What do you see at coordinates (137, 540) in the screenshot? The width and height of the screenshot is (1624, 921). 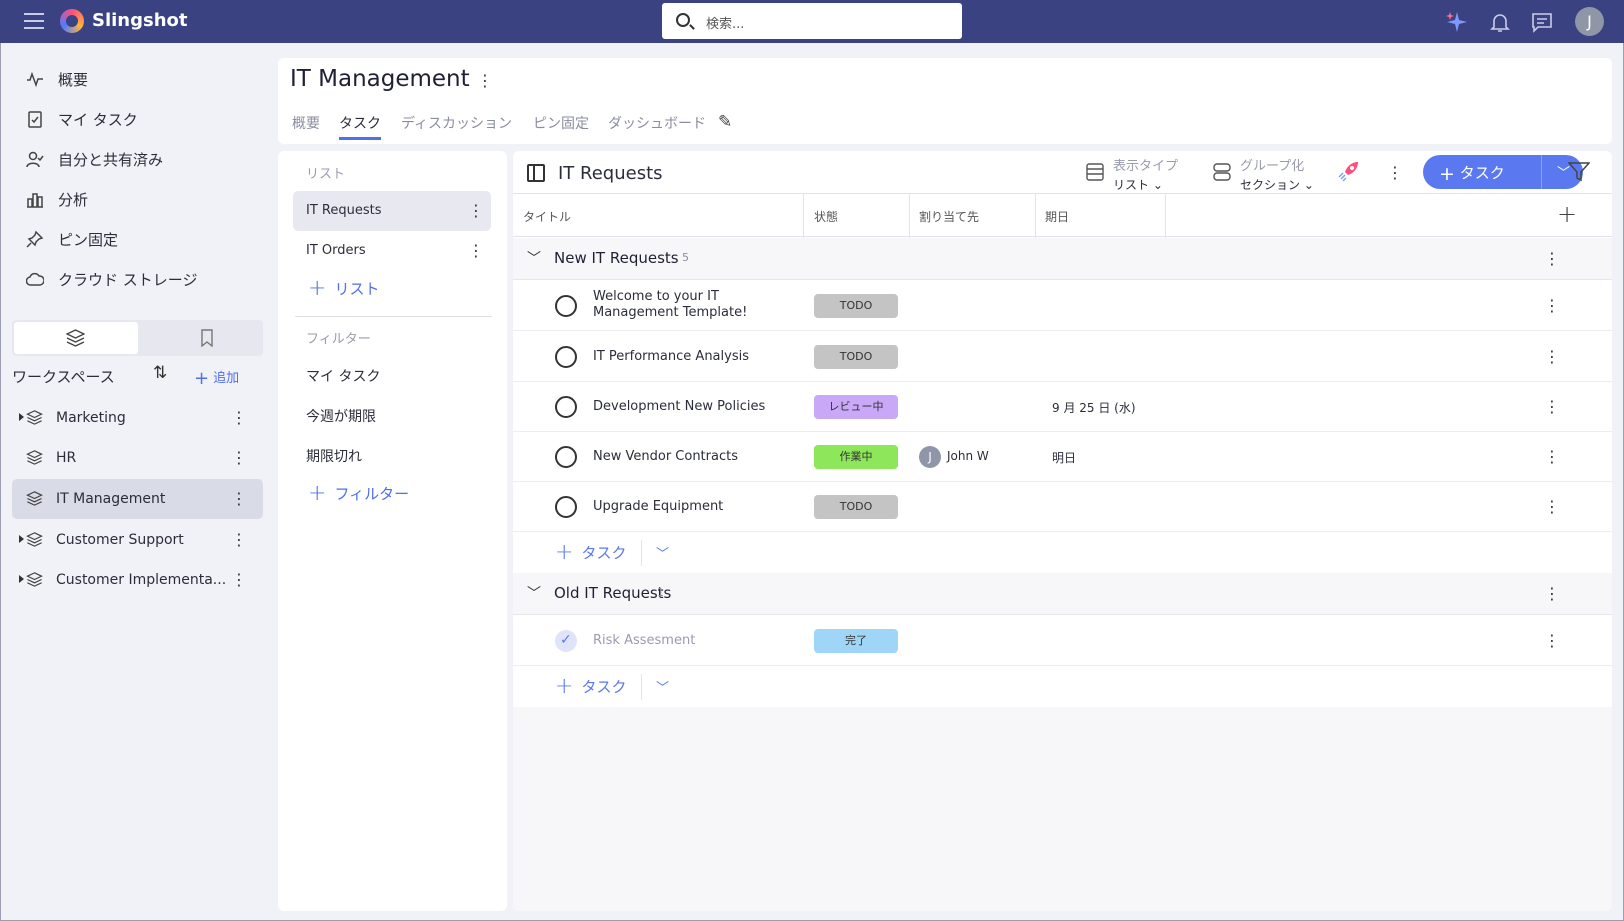 I see `workspace-item-customer-support: Customer Support` at bounding box center [137, 540].